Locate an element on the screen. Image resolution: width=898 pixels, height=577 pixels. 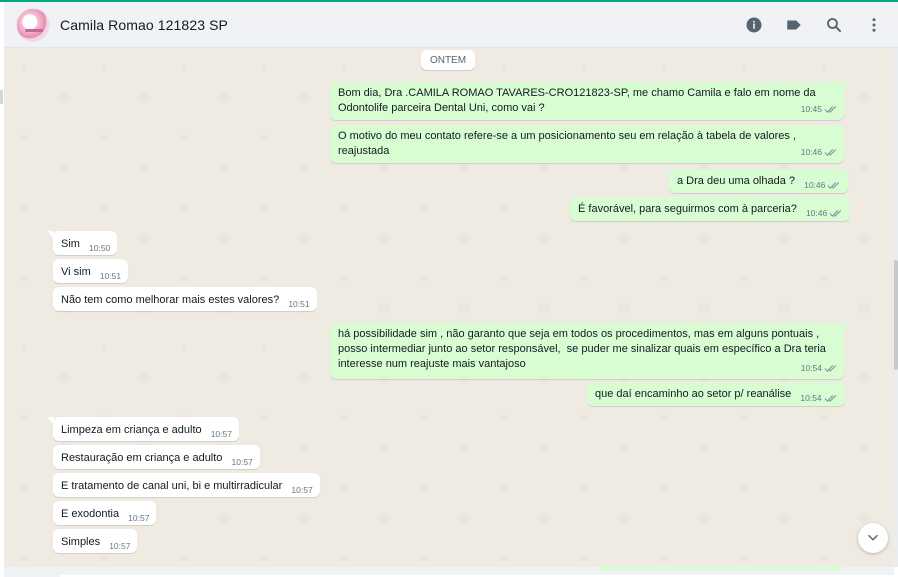
message-meta: 10:45 is located at coordinates (819, 109).